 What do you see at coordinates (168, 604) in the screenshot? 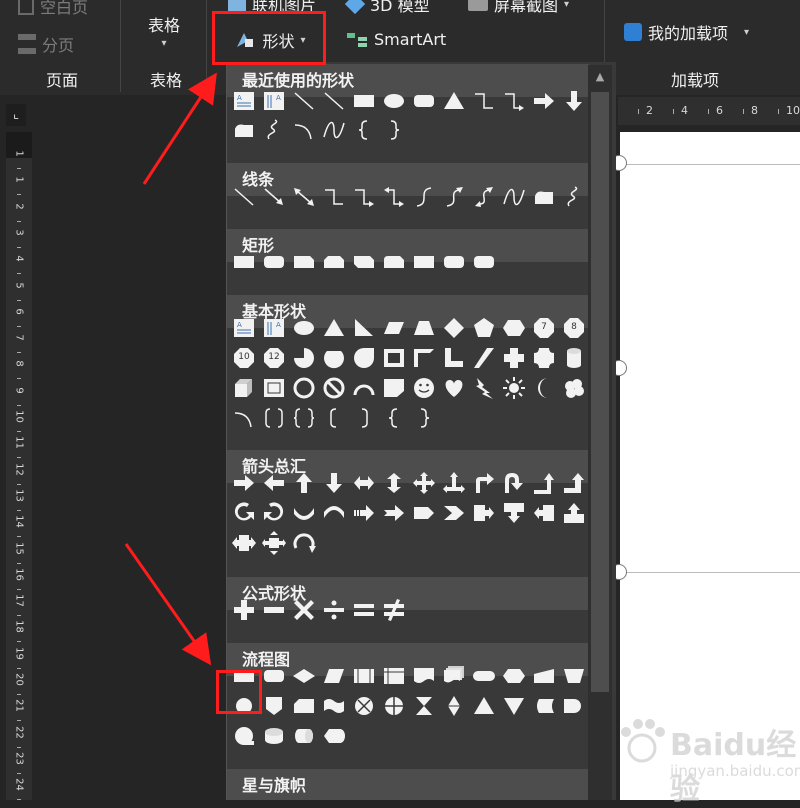
I see `arrow-to-process-shape` at bounding box center [168, 604].